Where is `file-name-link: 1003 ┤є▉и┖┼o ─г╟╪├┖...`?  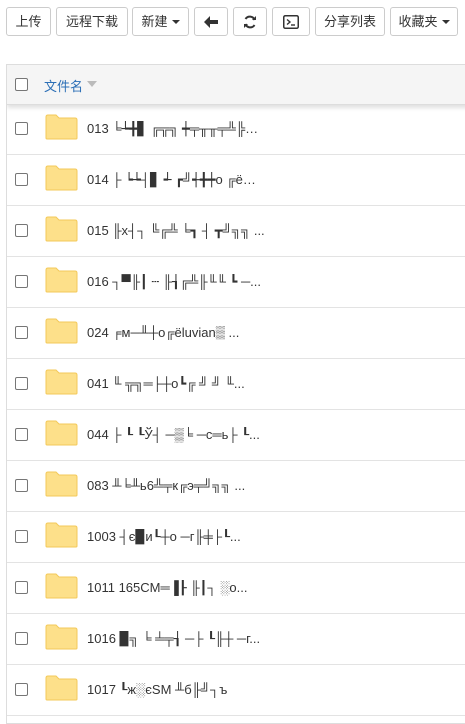 file-name-link: 1003 ┤є▉и┖┼o ─г╟╪├┖... is located at coordinates (164, 537).